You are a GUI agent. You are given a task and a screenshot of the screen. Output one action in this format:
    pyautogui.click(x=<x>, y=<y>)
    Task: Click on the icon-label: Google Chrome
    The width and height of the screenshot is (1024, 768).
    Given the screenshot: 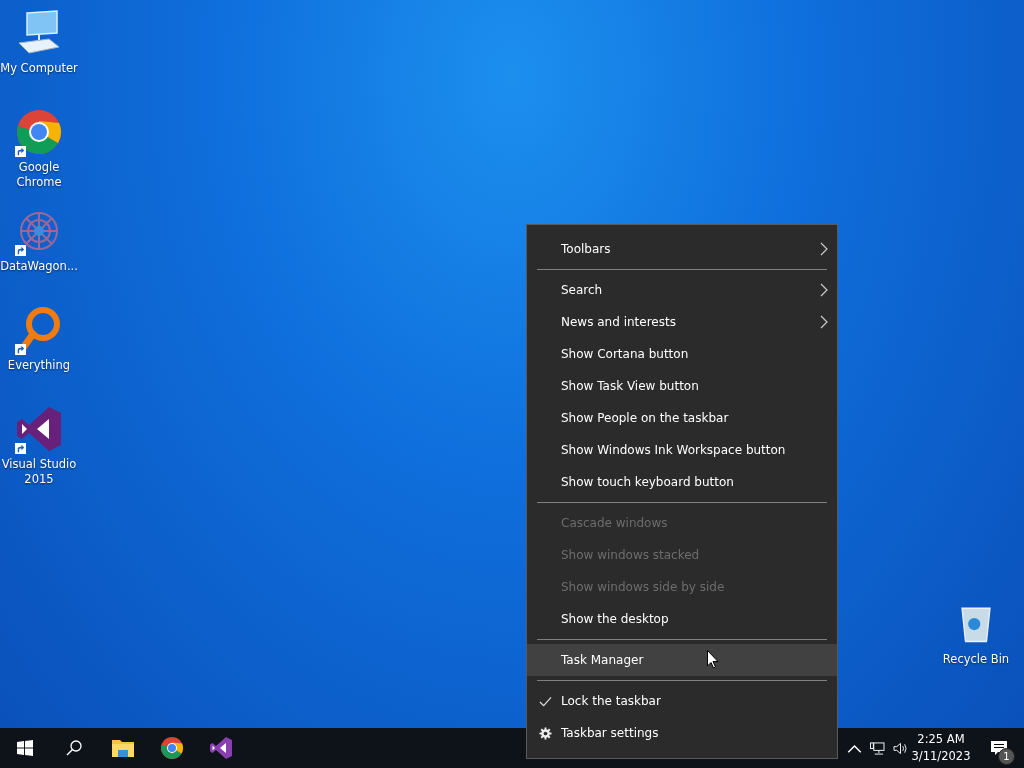 What is the action you would take?
    pyautogui.click(x=39, y=175)
    